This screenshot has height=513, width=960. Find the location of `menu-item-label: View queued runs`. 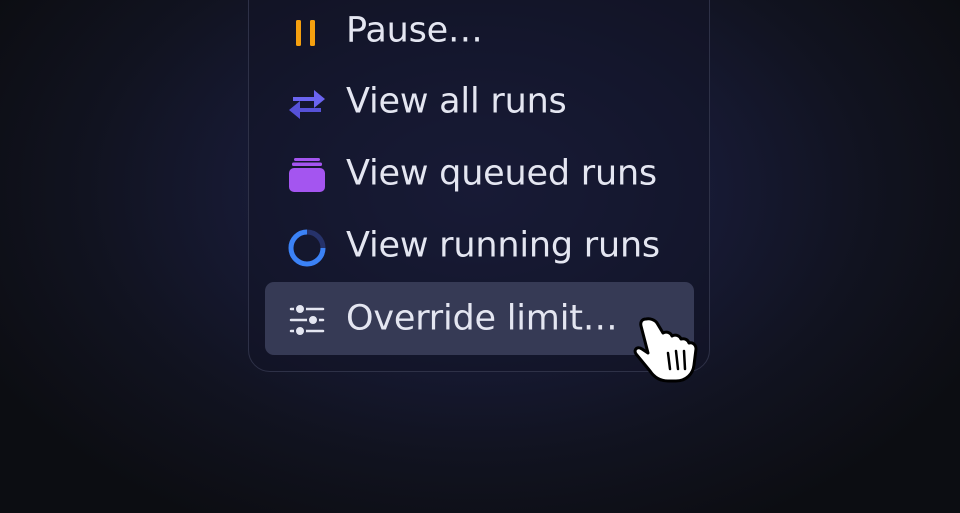

menu-item-label: View queued runs is located at coordinates (501, 173).